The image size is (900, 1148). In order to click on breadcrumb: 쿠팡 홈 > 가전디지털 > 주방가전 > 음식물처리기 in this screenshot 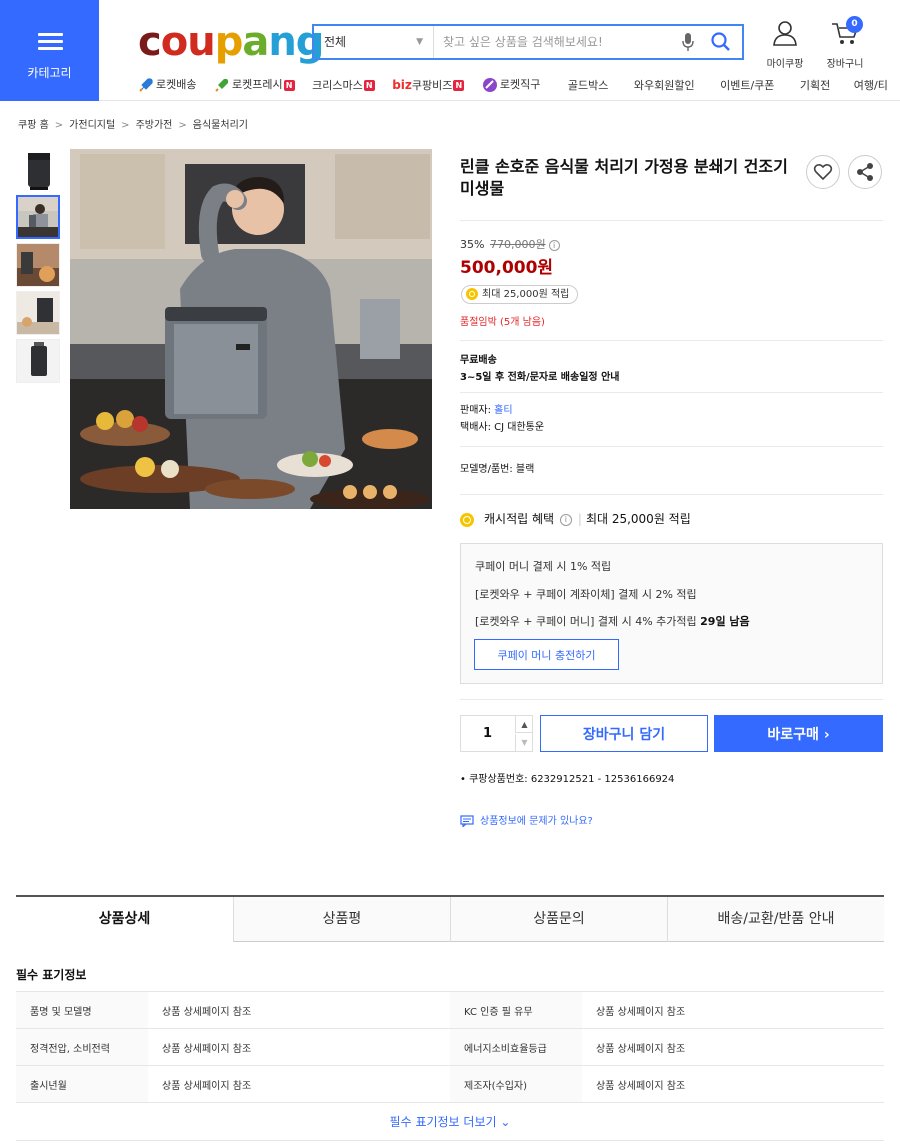, I will do `click(133, 125)`.